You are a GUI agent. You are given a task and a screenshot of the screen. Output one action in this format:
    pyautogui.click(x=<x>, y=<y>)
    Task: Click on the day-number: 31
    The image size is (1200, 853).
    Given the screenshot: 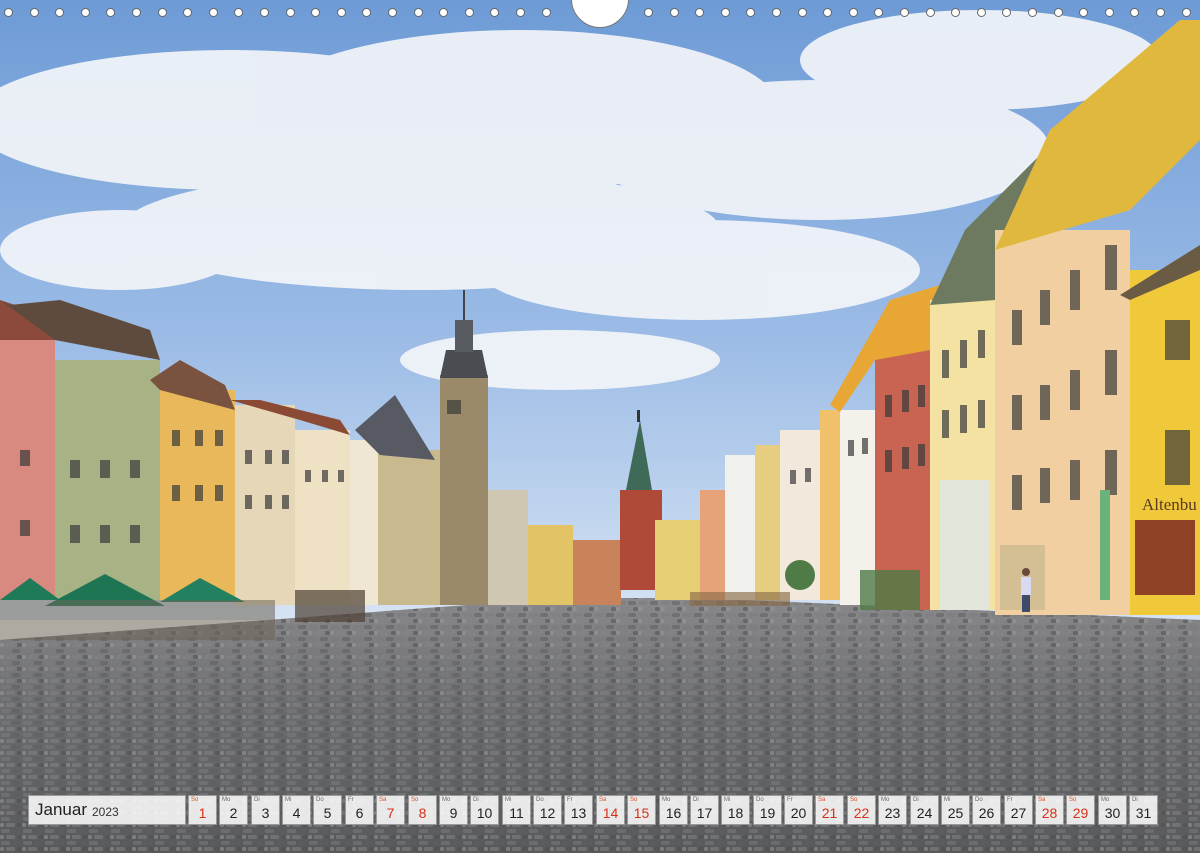 What is the action you would take?
    pyautogui.click(x=1143, y=813)
    